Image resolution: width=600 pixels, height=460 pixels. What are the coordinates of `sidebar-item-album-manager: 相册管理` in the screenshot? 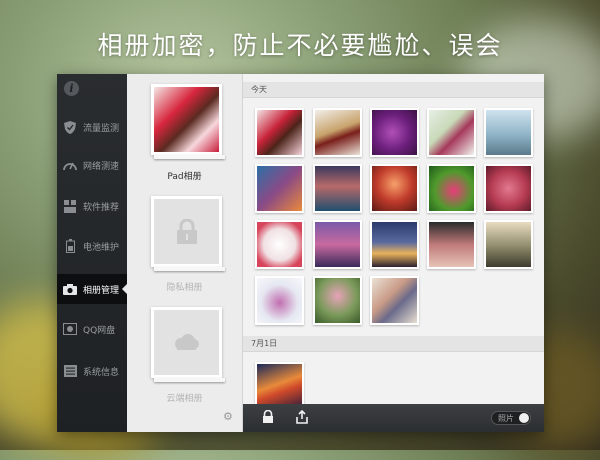 It's located at (92, 289).